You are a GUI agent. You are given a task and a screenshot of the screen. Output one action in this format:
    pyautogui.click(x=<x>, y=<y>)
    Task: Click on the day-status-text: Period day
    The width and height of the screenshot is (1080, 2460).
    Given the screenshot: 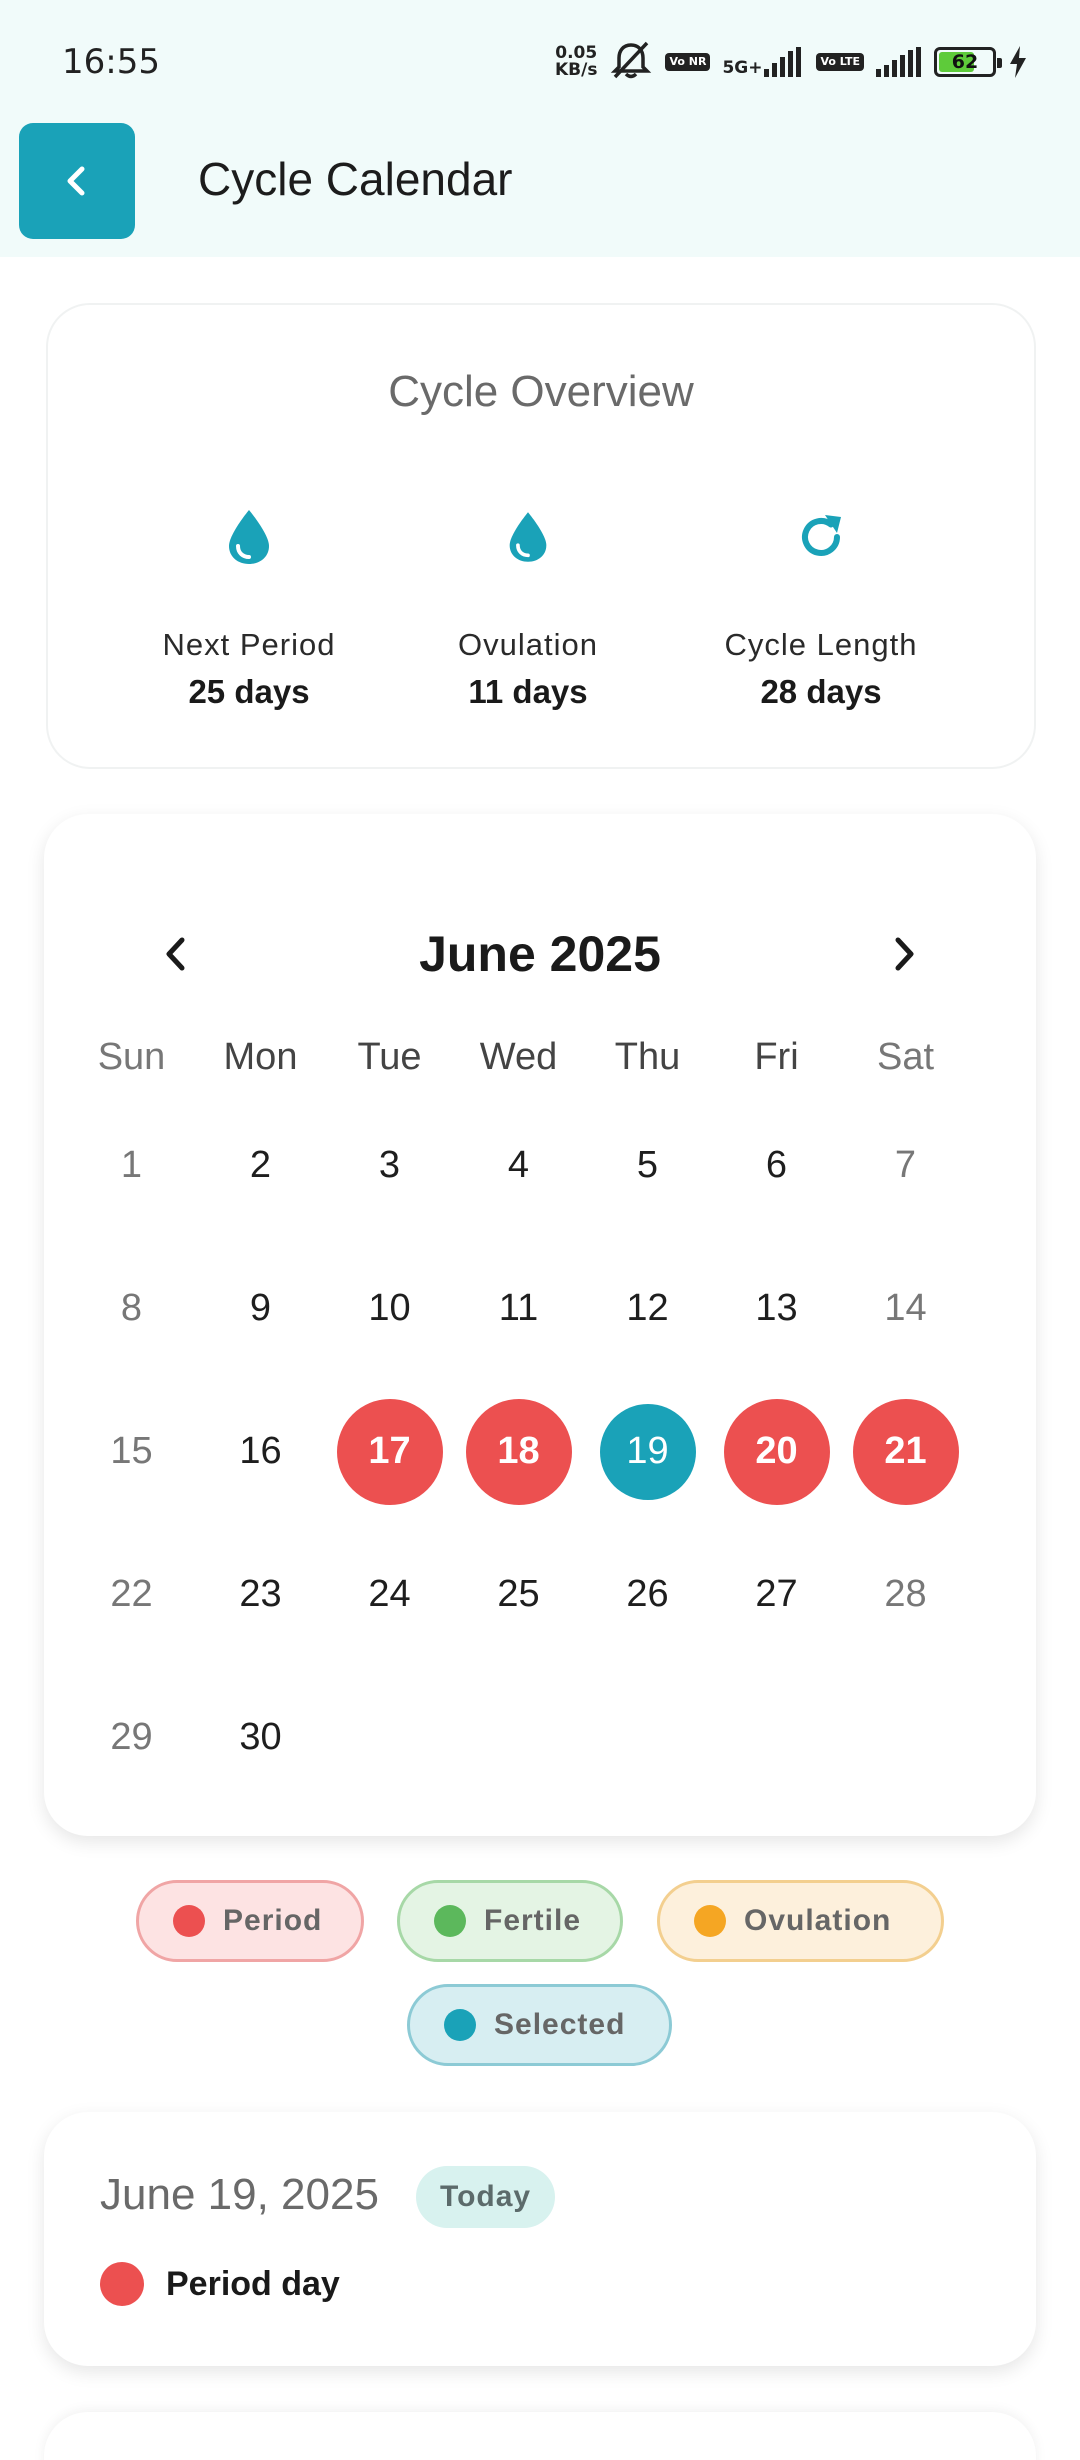 What is the action you would take?
    pyautogui.click(x=253, y=2283)
    